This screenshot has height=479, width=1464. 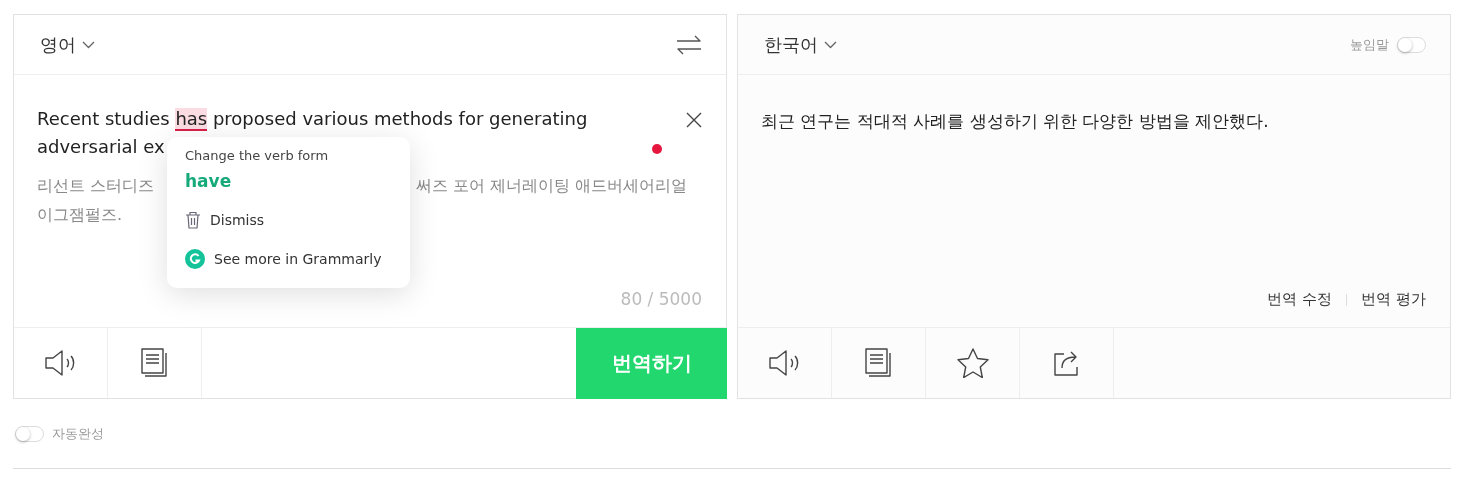 I want to click on trash-icon, so click(x=193, y=220).